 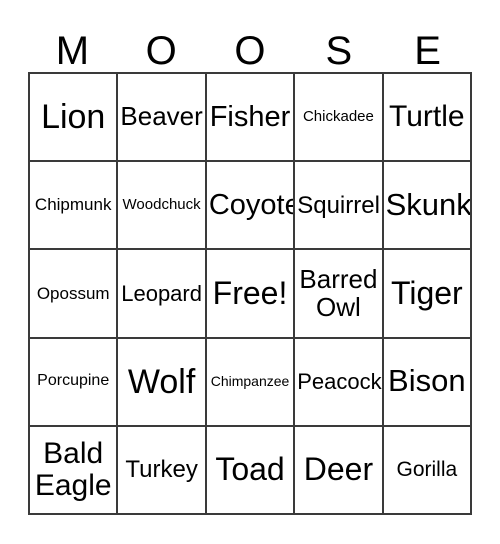 I want to click on bingo-cell: Lion, so click(x=74, y=118).